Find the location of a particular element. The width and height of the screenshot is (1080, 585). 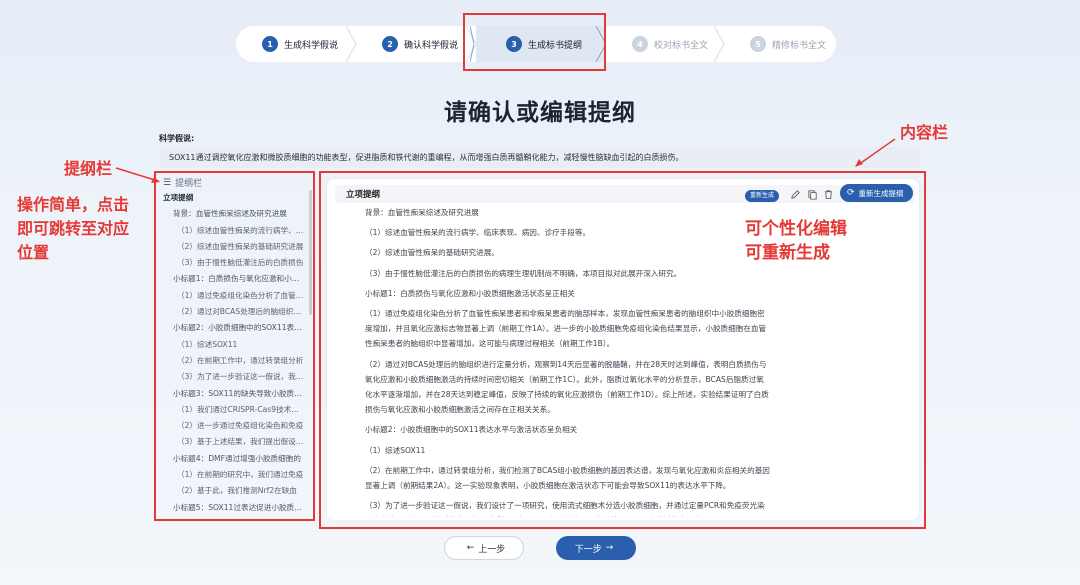

outline-header-label: 提纲栏 is located at coordinates (189, 184).